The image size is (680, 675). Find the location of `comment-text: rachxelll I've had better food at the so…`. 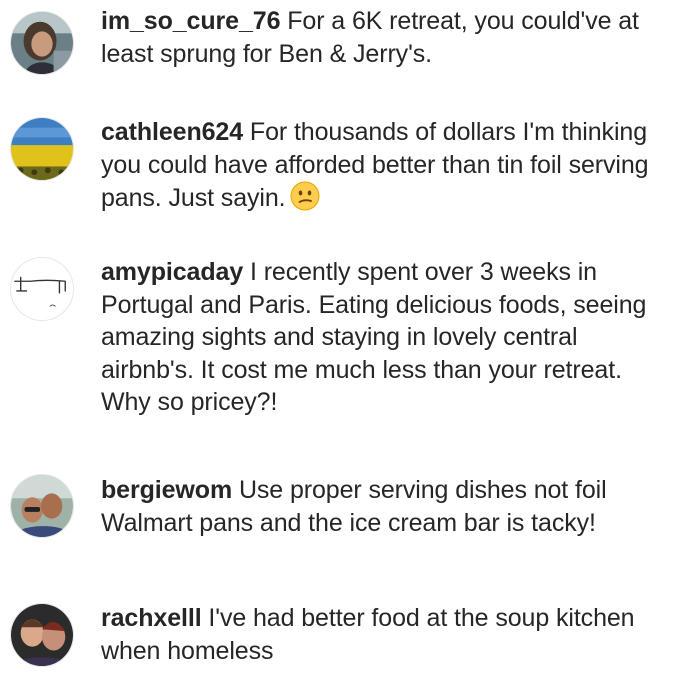

comment-text: rachxelll I've had better food at the so… is located at coordinates (386, 634).